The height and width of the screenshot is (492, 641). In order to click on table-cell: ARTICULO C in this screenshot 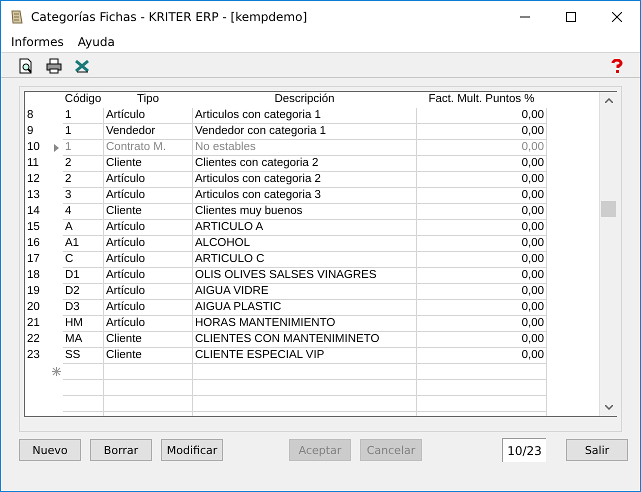, I will do `click(305, 260)`.